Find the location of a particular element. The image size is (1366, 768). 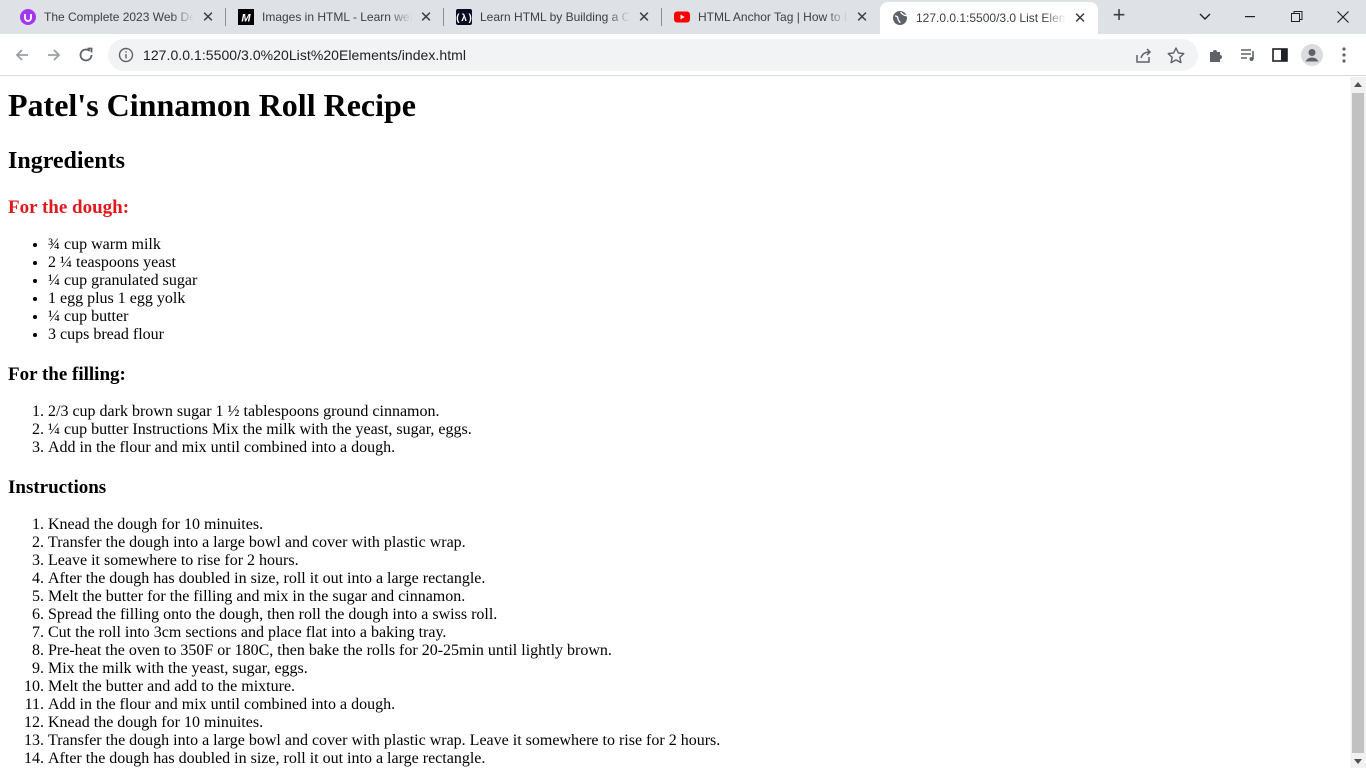

restore-button is located at coordinates (1297, 17).